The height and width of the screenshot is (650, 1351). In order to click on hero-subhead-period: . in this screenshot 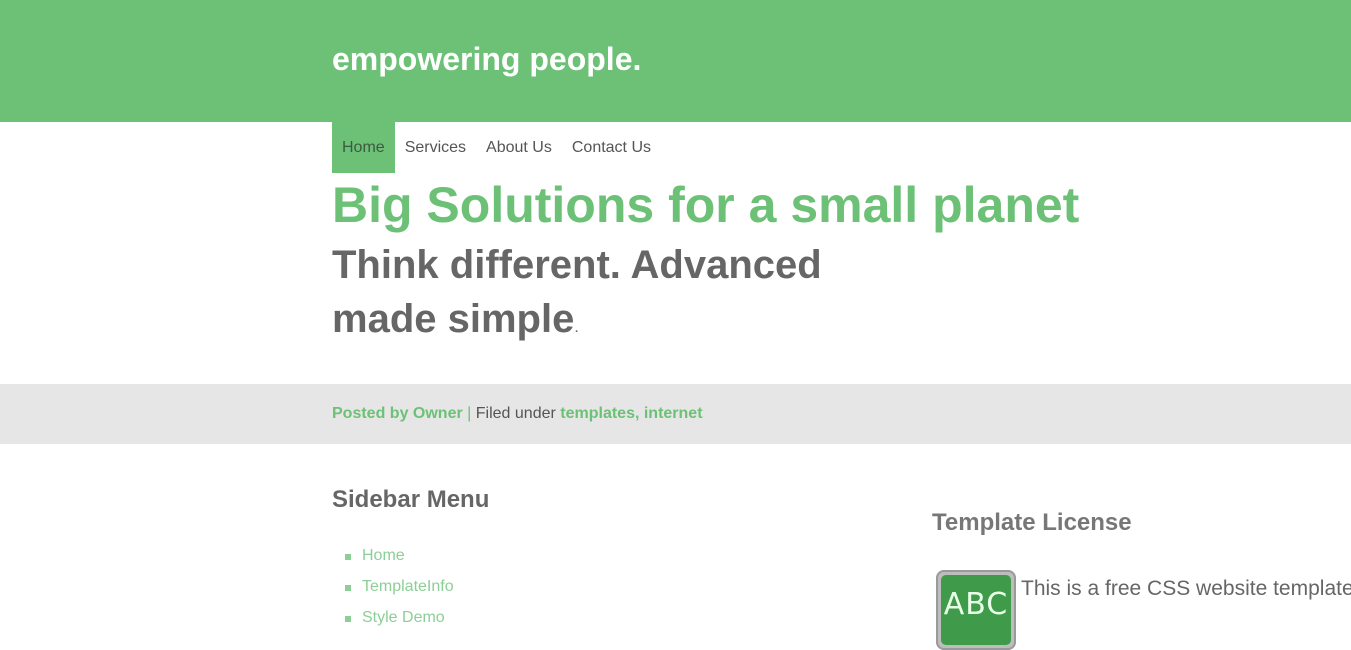, I will do `click(576, 327)`.